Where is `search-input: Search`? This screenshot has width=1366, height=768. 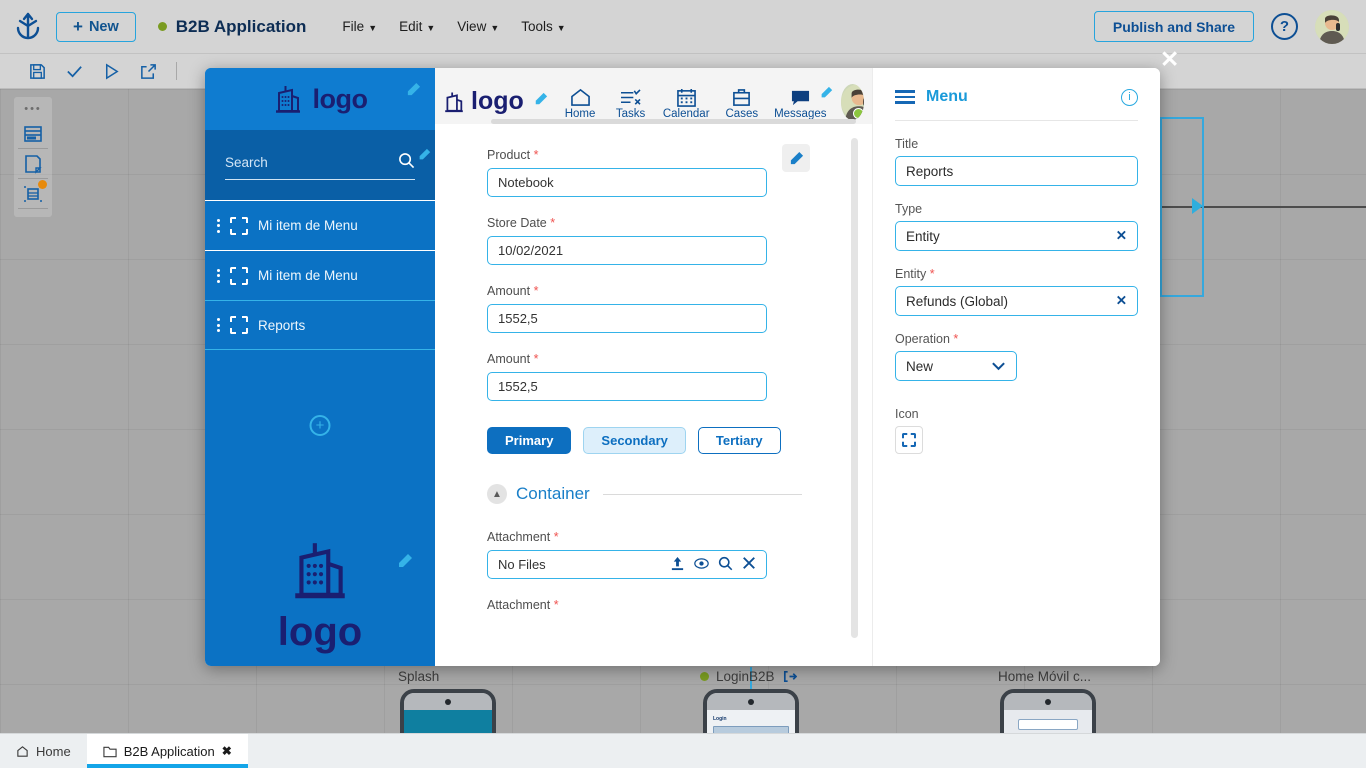
search-input: Search is located at coordinates (328, 164).